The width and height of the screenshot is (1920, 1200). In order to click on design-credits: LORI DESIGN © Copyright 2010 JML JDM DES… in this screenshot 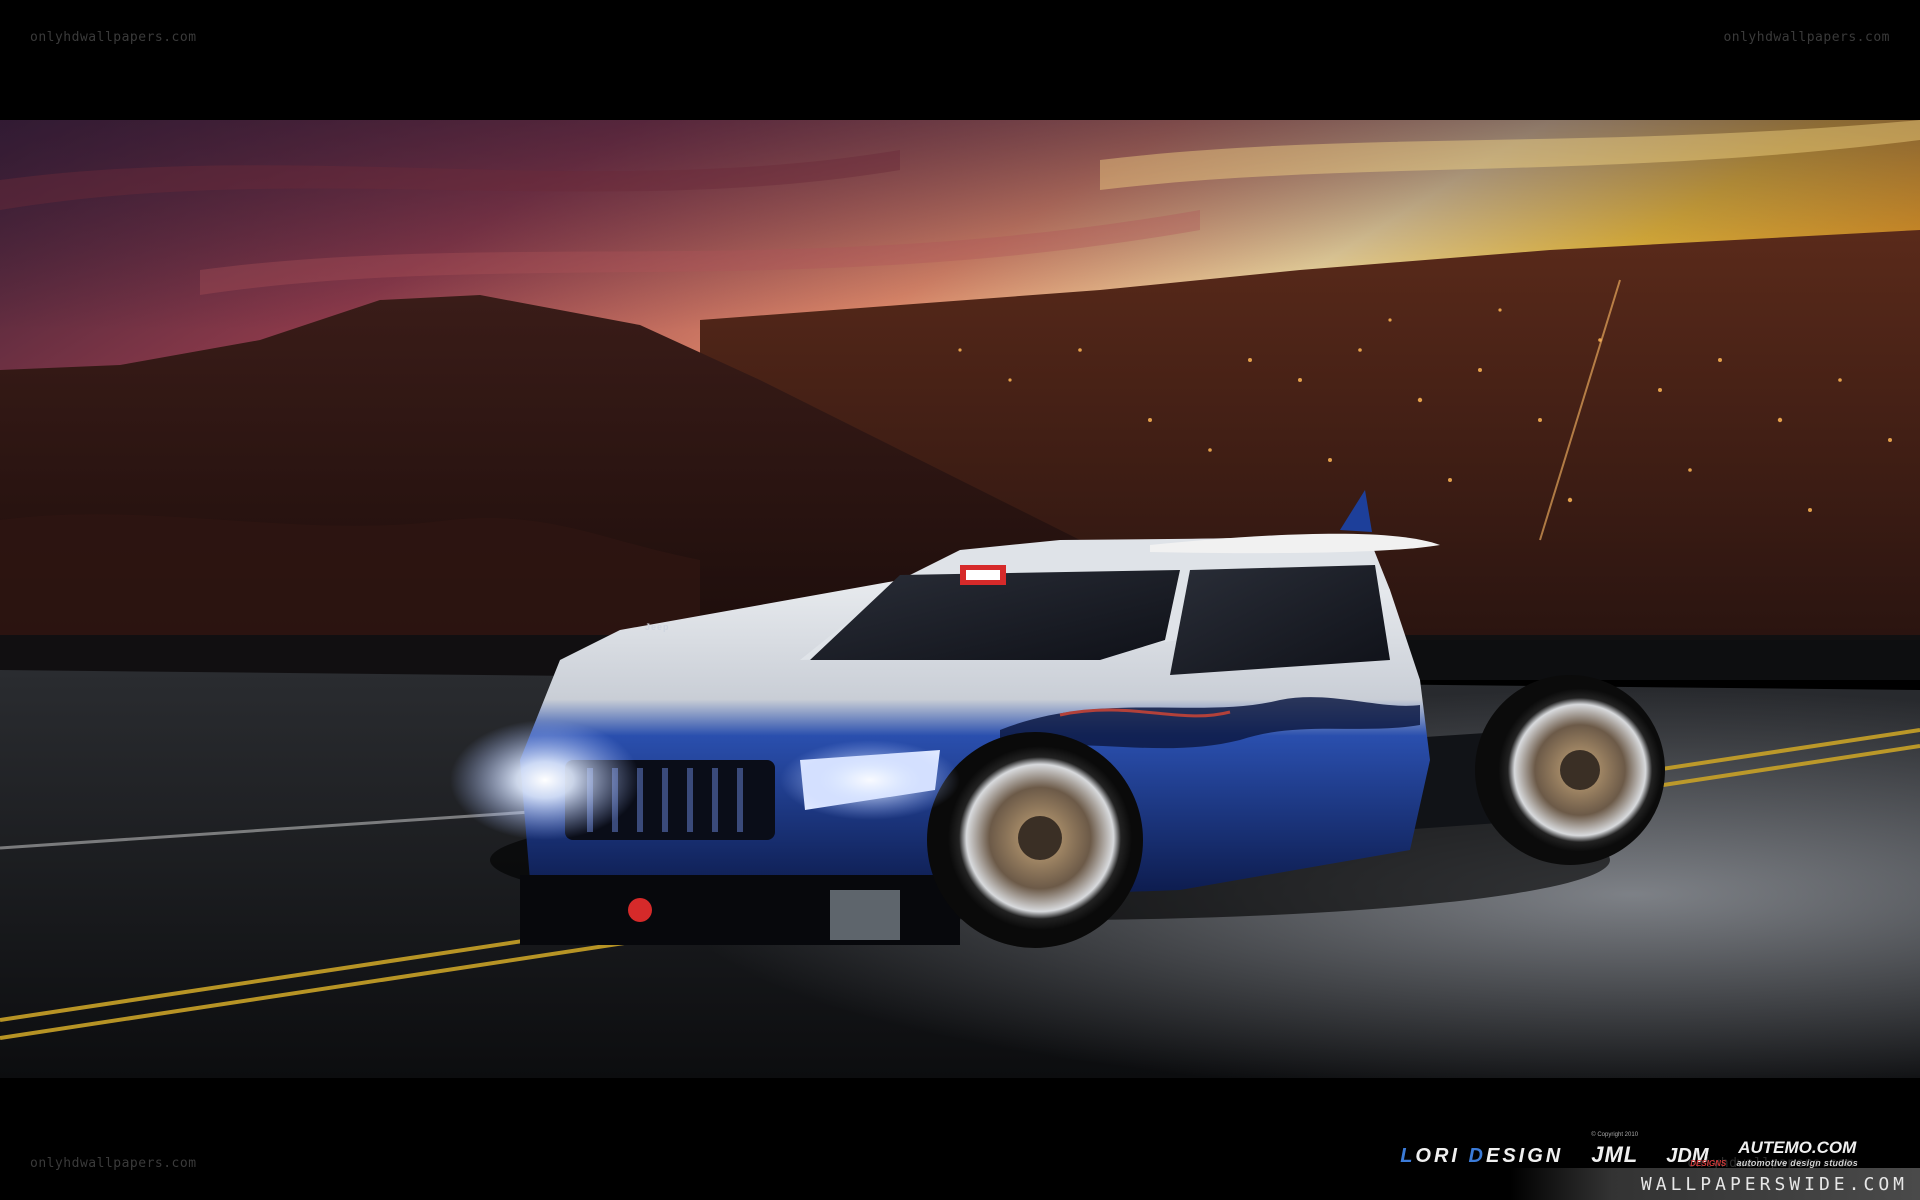, I will do `click(1629, 1150)`.